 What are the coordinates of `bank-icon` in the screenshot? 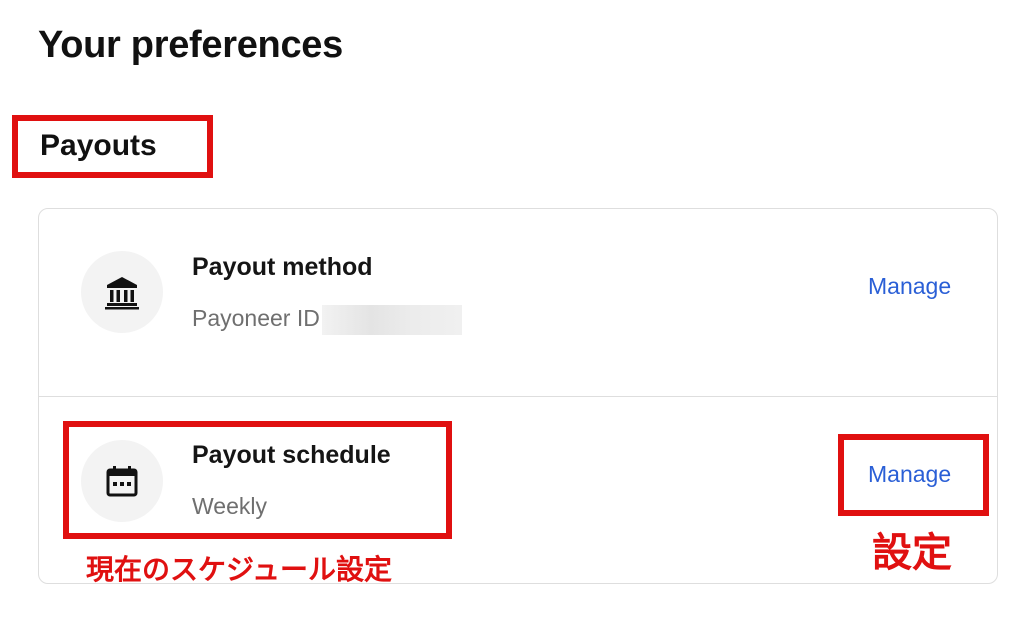 It's located at (122, 292).